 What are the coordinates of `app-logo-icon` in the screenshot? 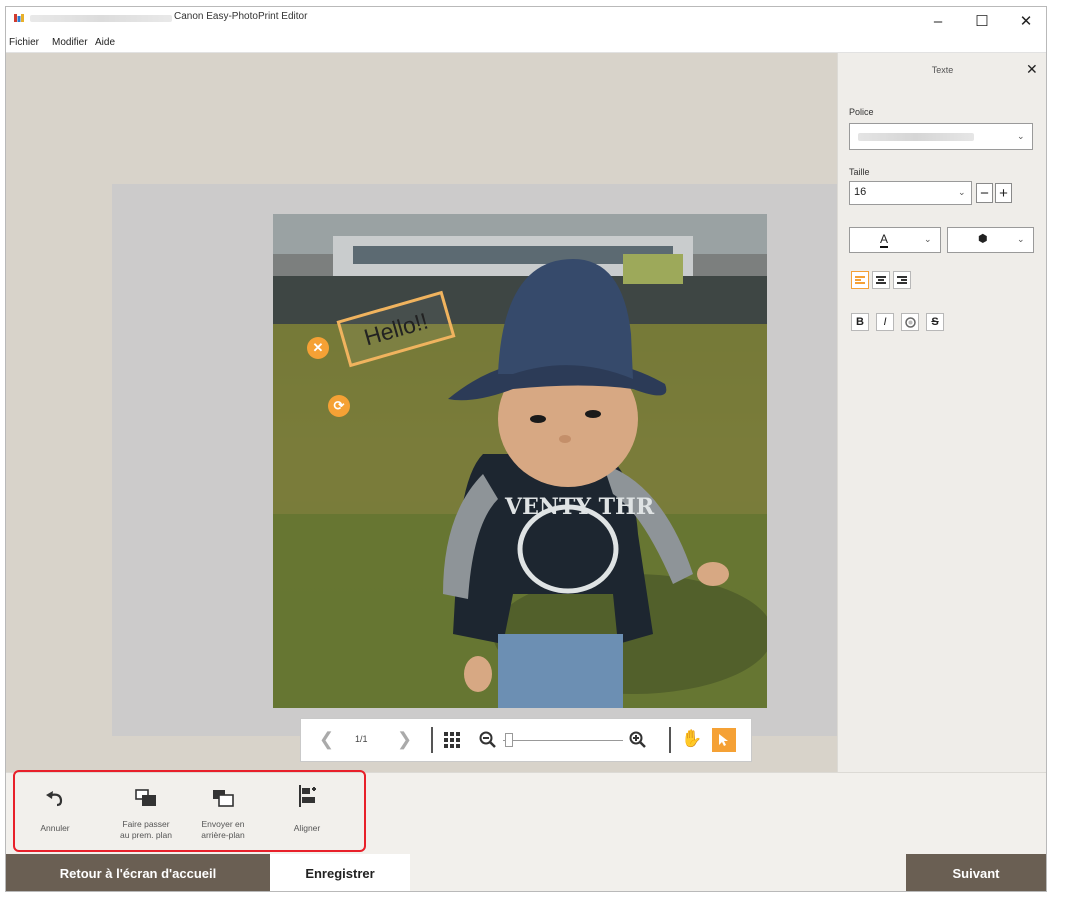 It's located at (19, 18).